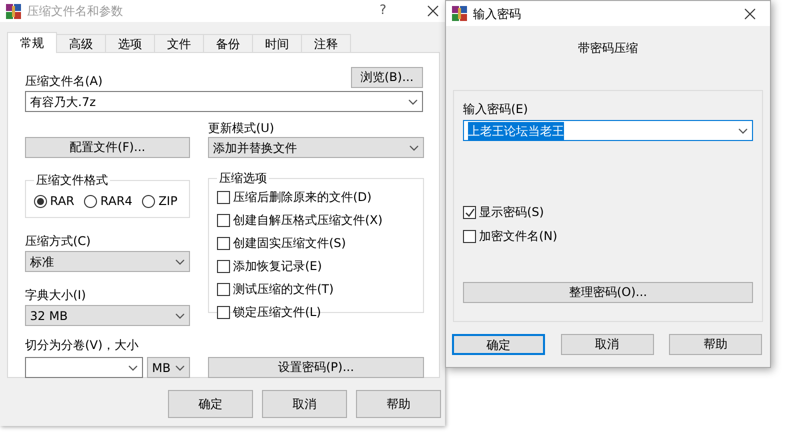 Image resolution: width=800 pixels, height=432 pixels. What do you see at coordinates (242, 128) in the screenshot?
I see `field-label: 更新模式(U)` at bounding box center [242, 128].